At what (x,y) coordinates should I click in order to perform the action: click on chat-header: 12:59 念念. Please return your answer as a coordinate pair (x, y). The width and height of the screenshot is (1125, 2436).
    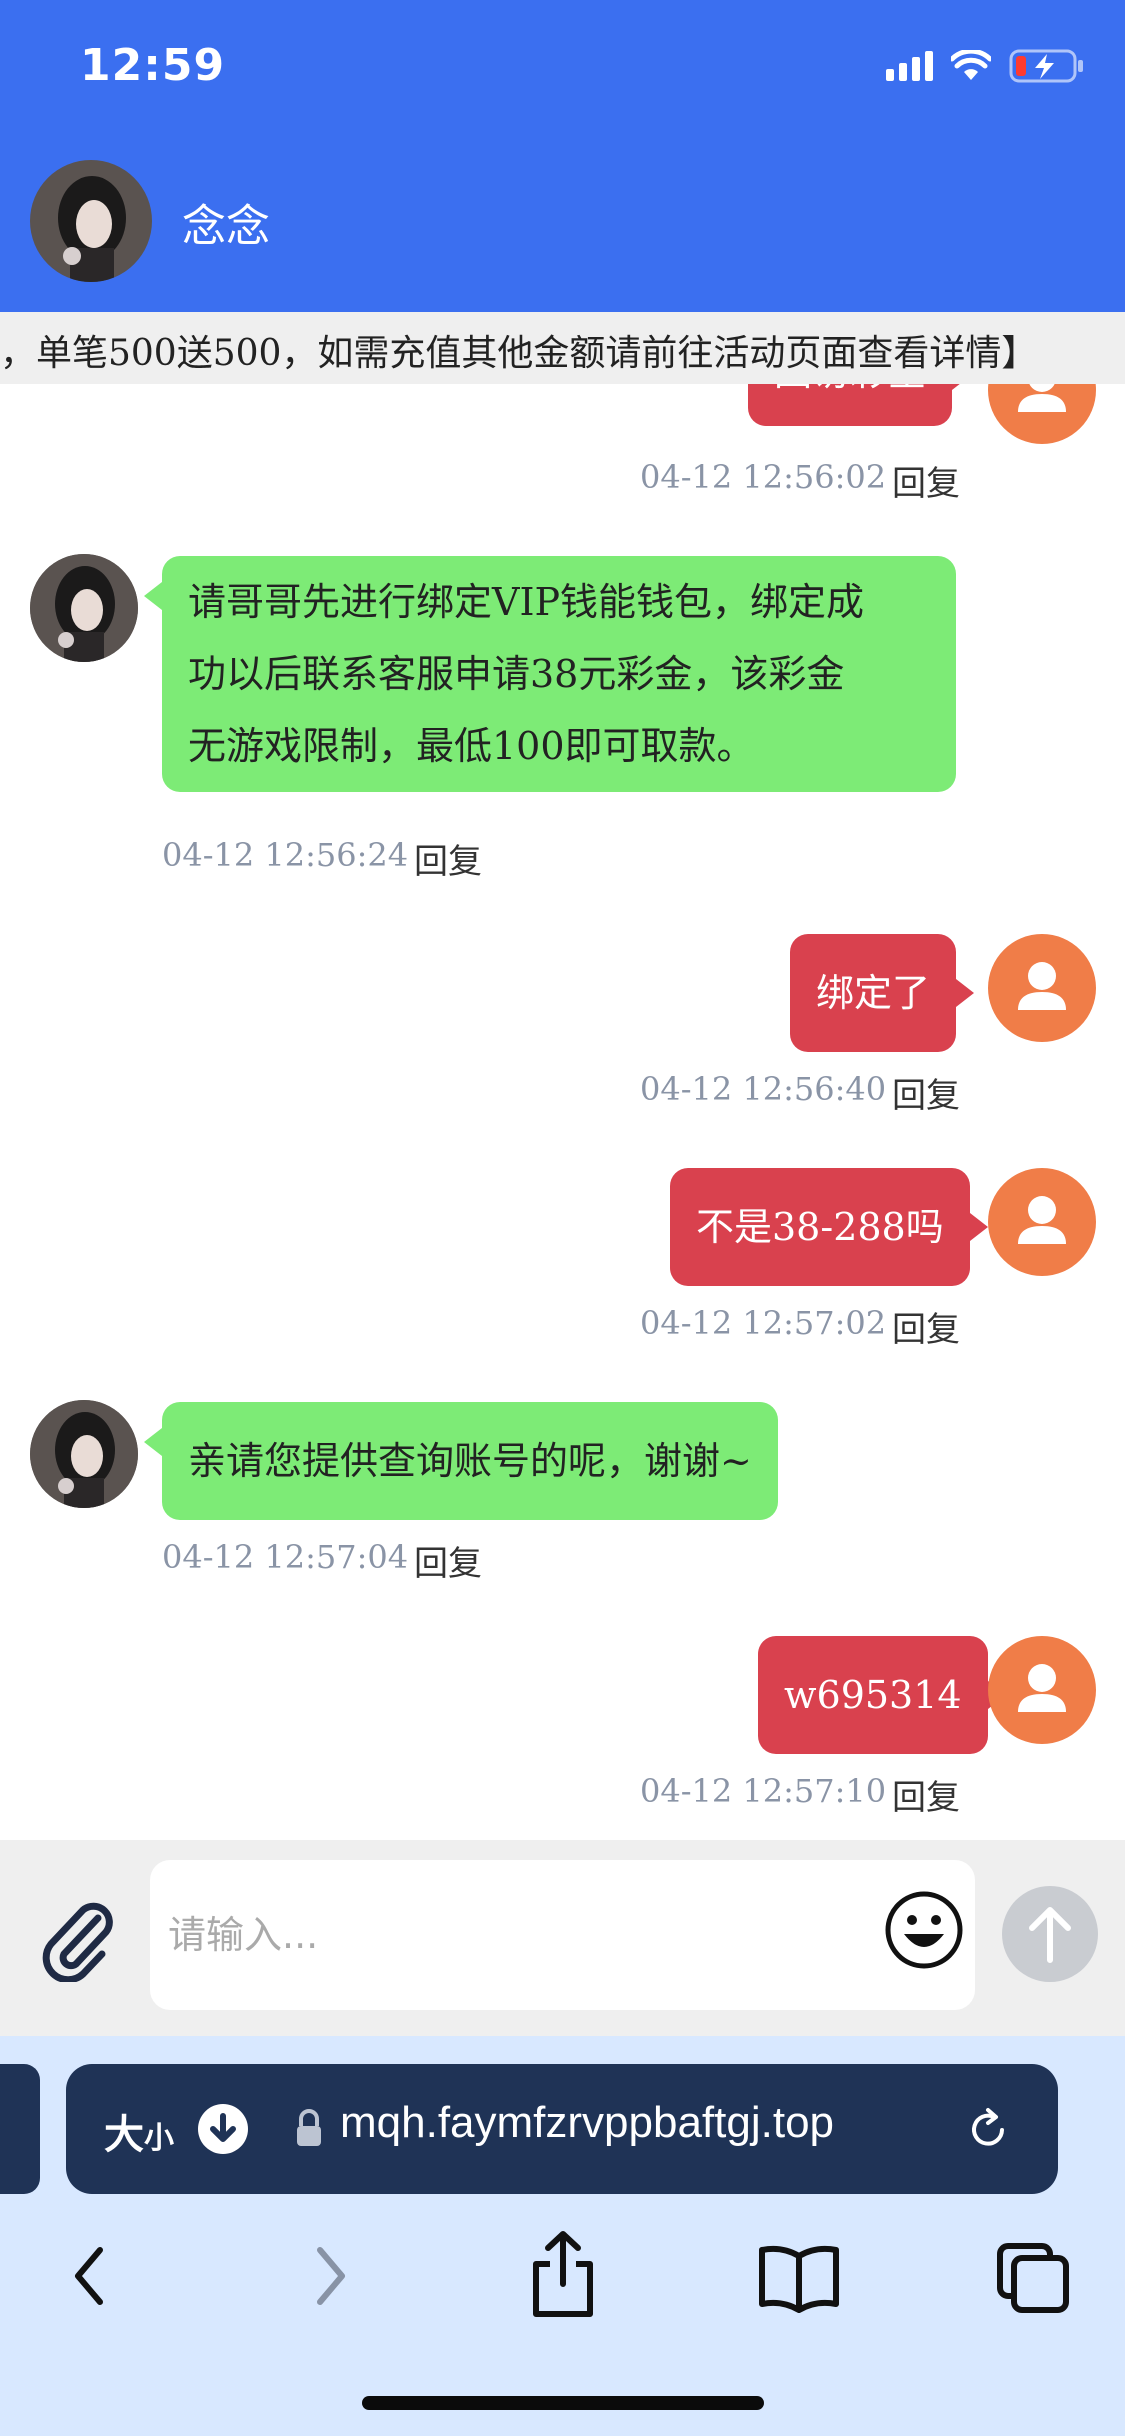
    Looking at the image, I should click on (562, 156).